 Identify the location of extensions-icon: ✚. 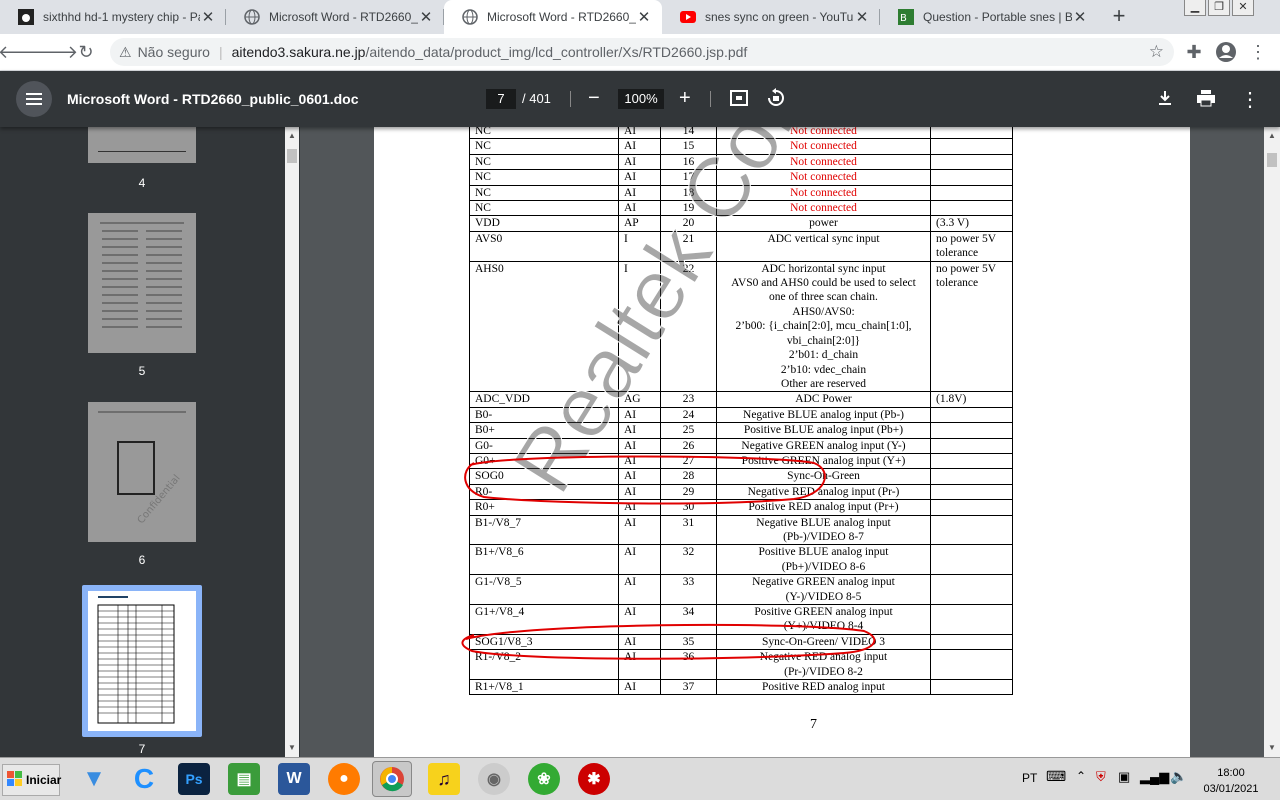
(1194, 52).